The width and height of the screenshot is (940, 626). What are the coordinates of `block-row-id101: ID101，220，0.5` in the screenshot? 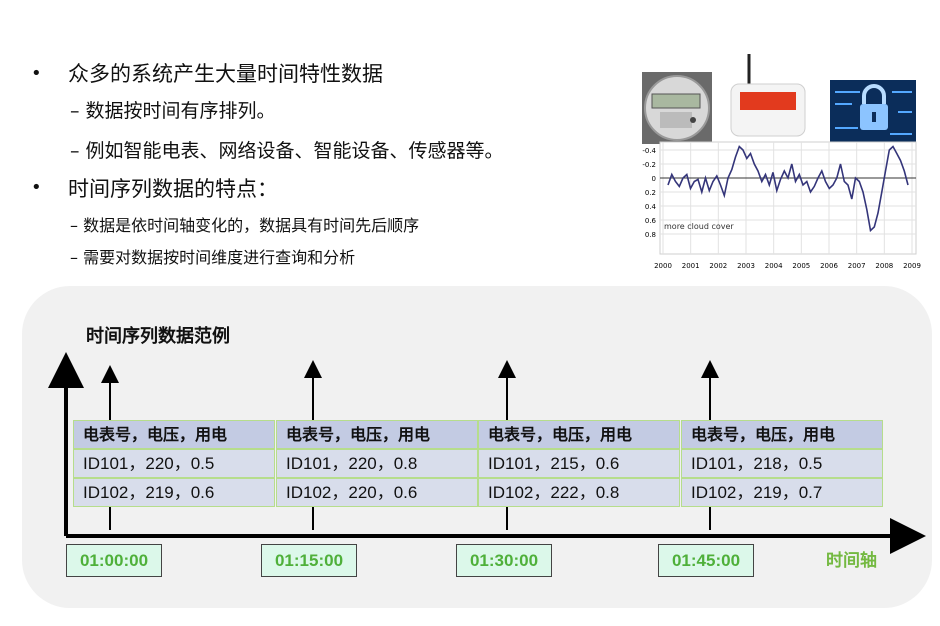 It's located at (174, 463).